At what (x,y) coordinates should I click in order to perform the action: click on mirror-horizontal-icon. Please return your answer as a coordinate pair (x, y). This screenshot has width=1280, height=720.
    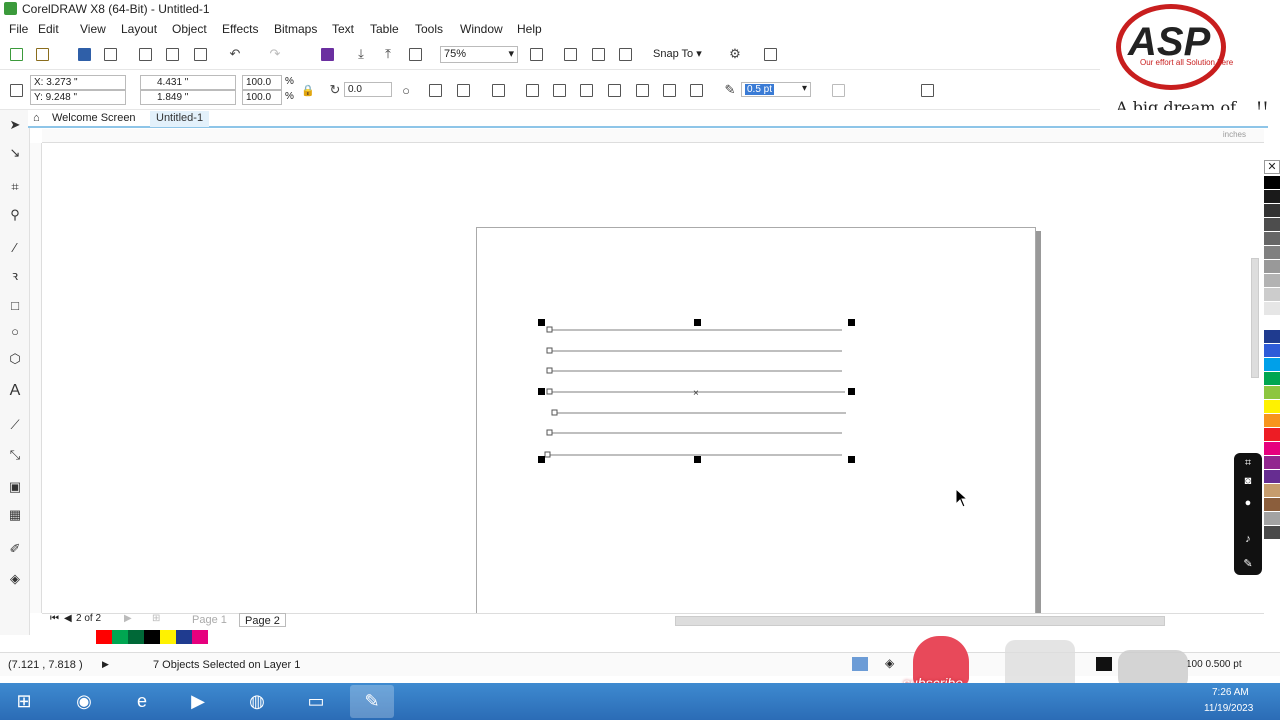
    Looking at the image, I should click on (435, 90).